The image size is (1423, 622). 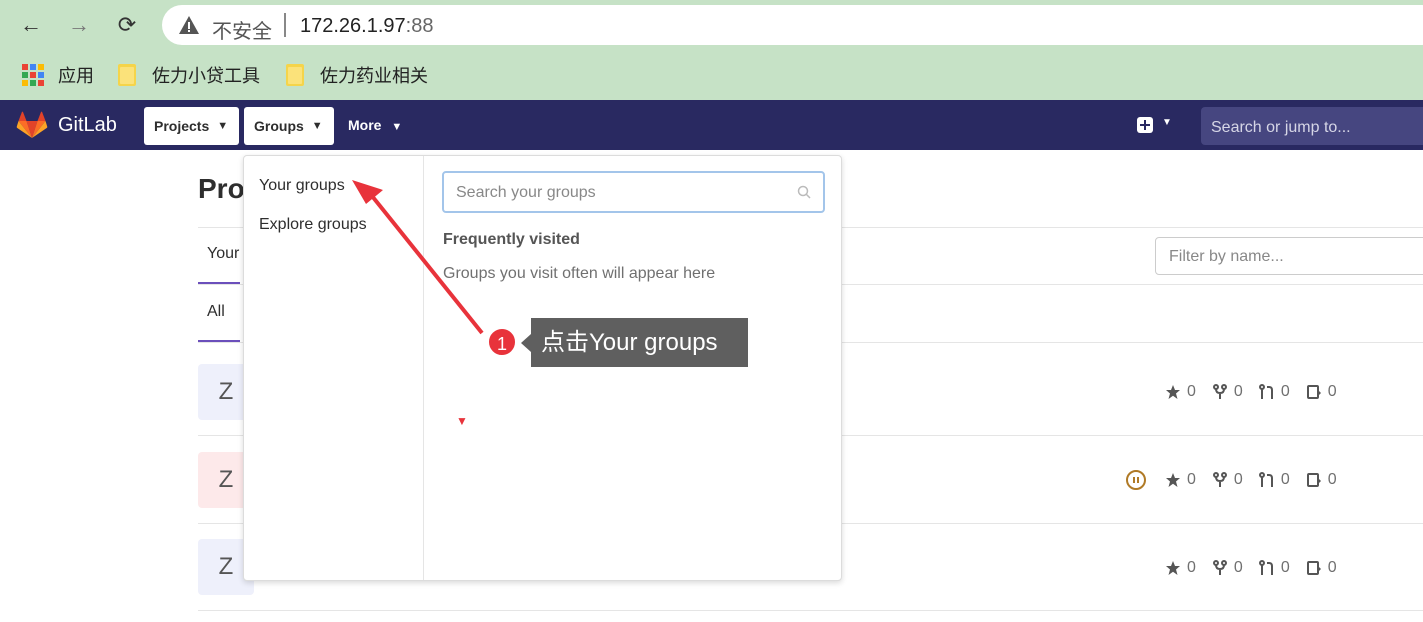 What do you see at coordinates (189, 25) in the screenshot?
I see `warning-icon` at bounding box center [189, 25].